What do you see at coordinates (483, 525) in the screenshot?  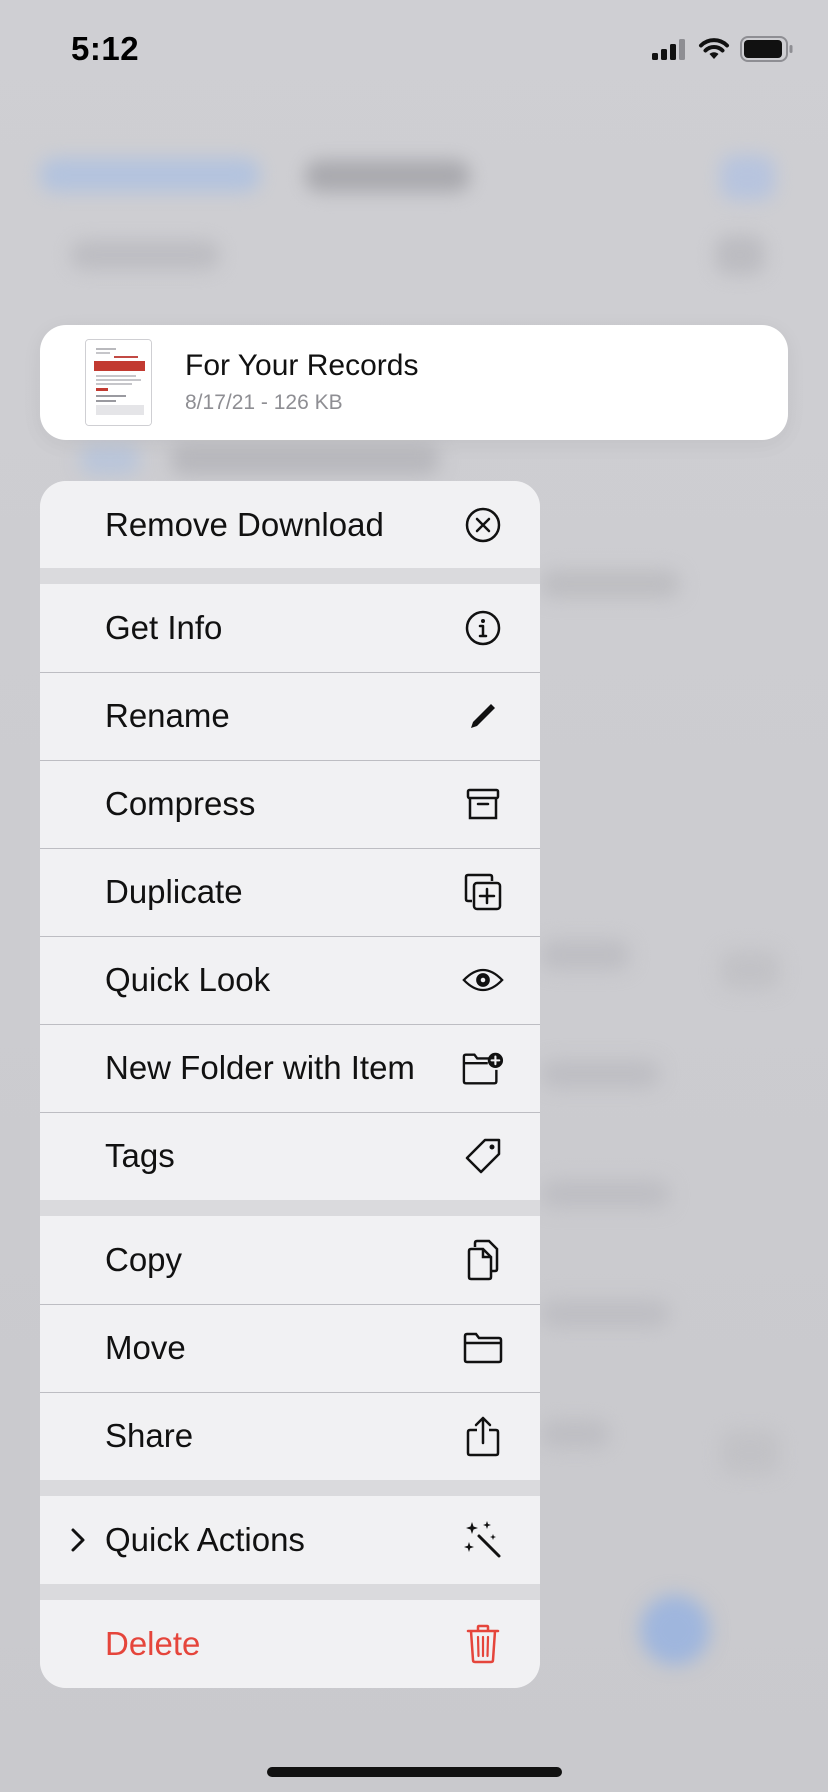 I see `xmark-circle-icon` at bounding box center [483, 525].